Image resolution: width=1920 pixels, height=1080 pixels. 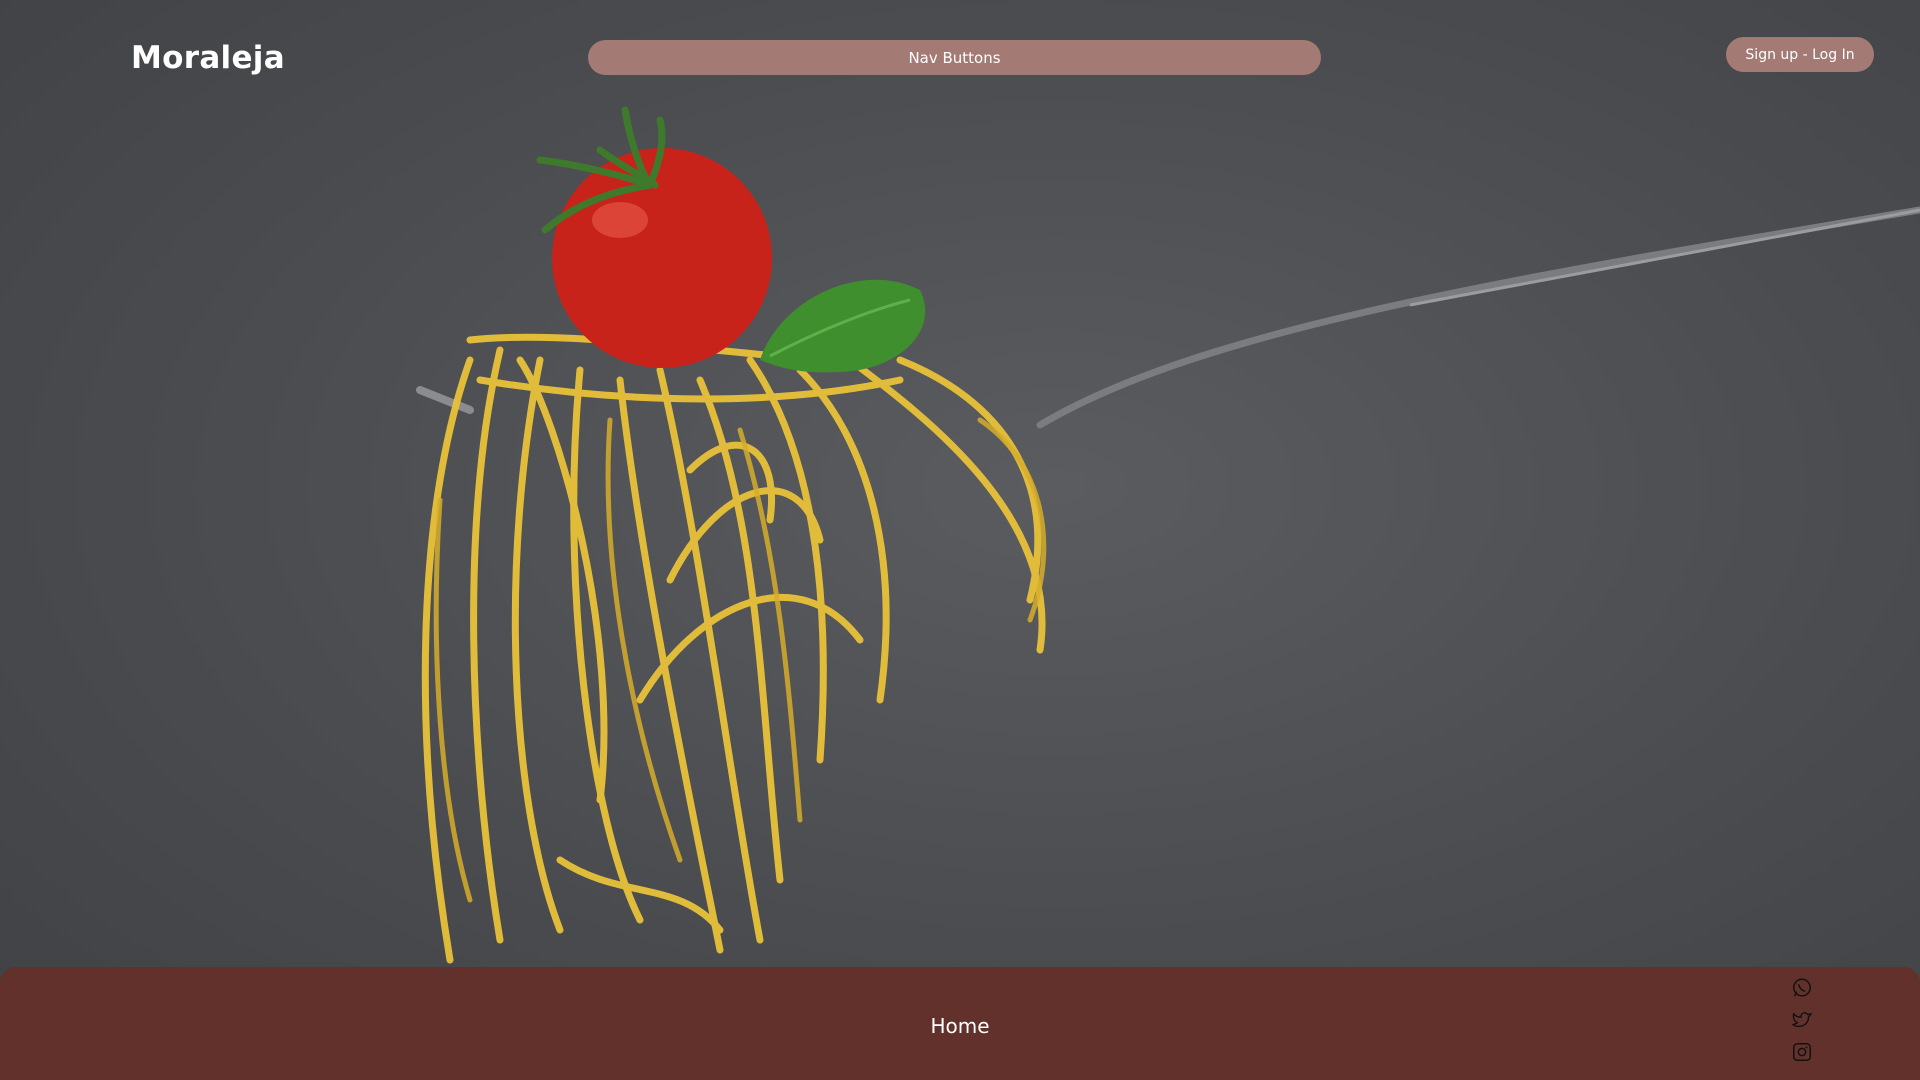 I want to click on whatsapp-icon, so click(x=1802, y=988).